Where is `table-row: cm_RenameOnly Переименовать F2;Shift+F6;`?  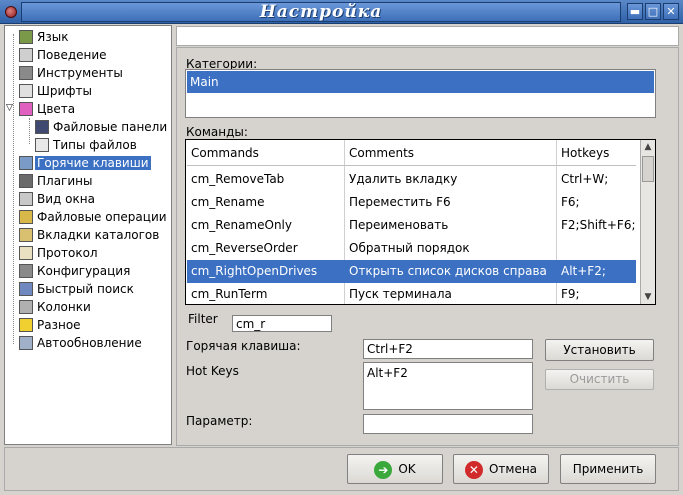 table-row: cm_RenameOnly Переименовать F2;Shift+F6; is located at coordinates (411, 225).